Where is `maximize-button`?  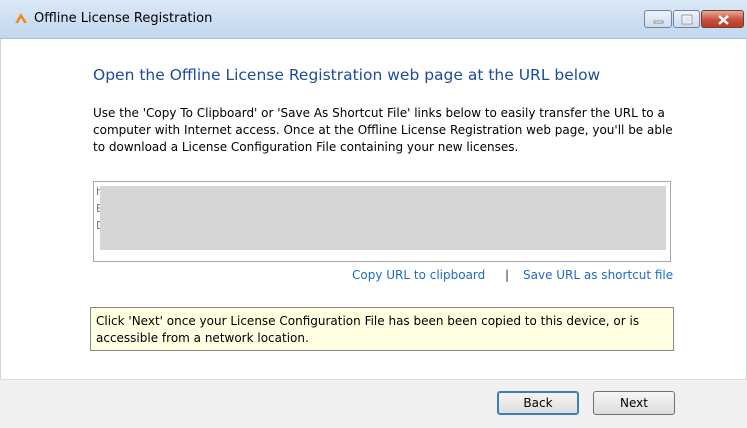 maximize-button is located at coordinates (686, 19).